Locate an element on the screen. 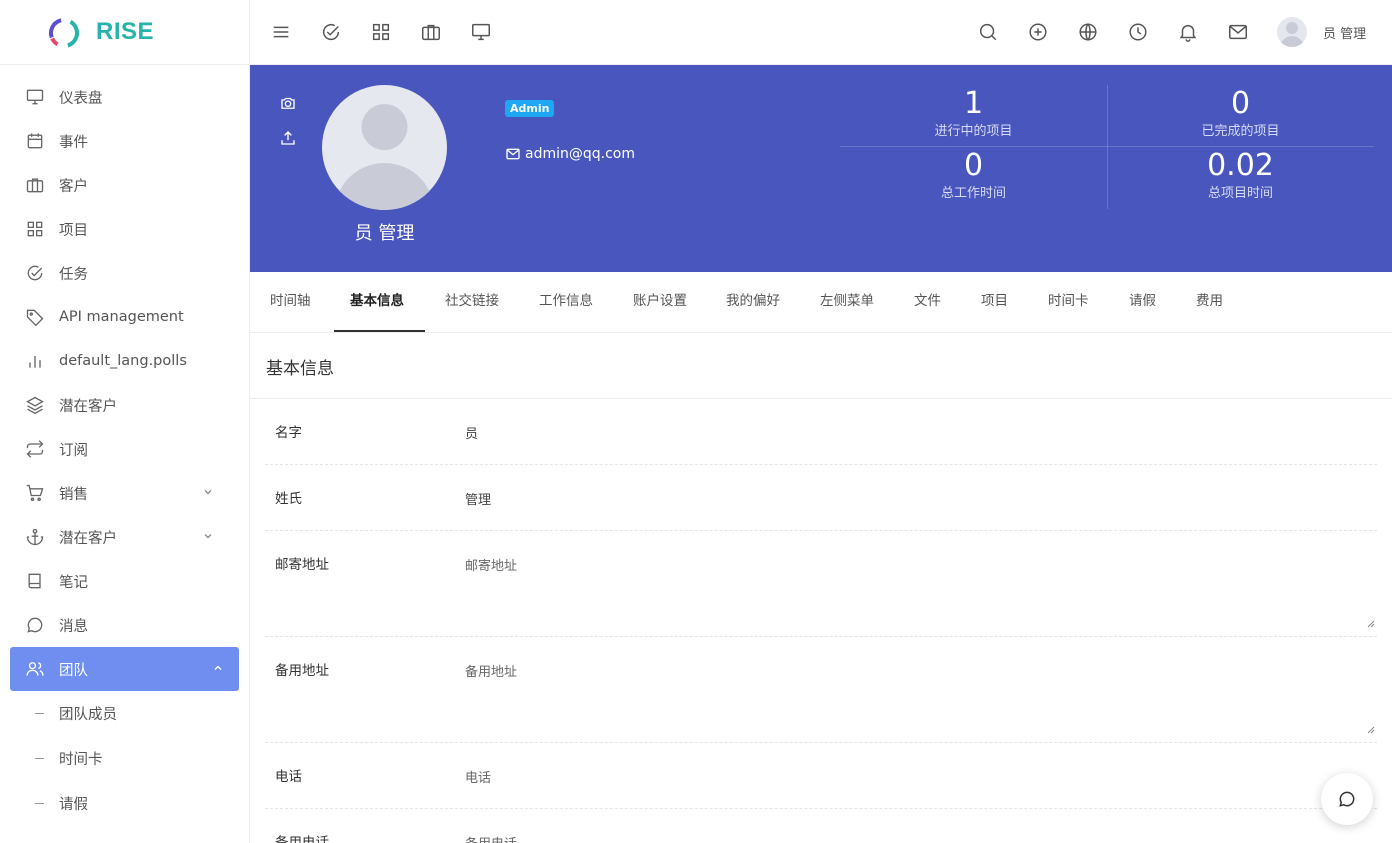 The width and height of the screenshot is (1392, 843). avatar is located at coordinates (1292, 32).